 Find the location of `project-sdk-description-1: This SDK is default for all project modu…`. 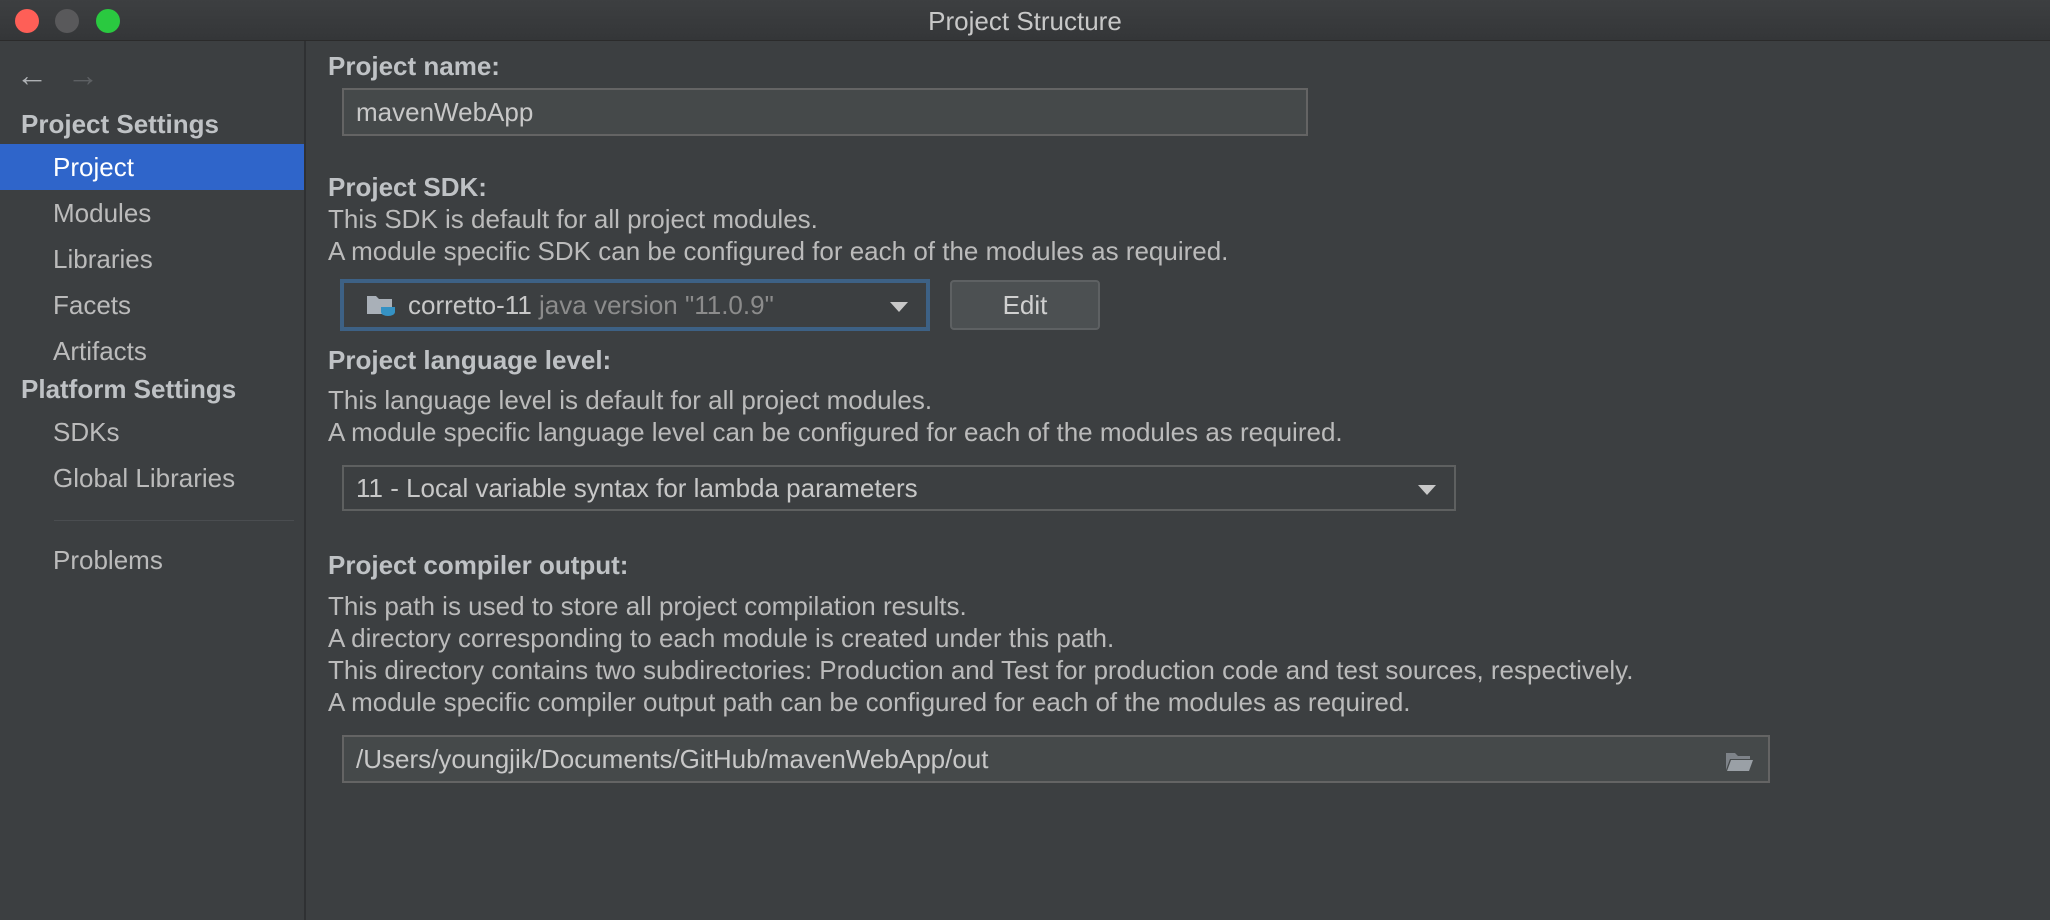

project-sdk-description-1: This SDK is default for all project modu… is located at coordinates (573, 219).